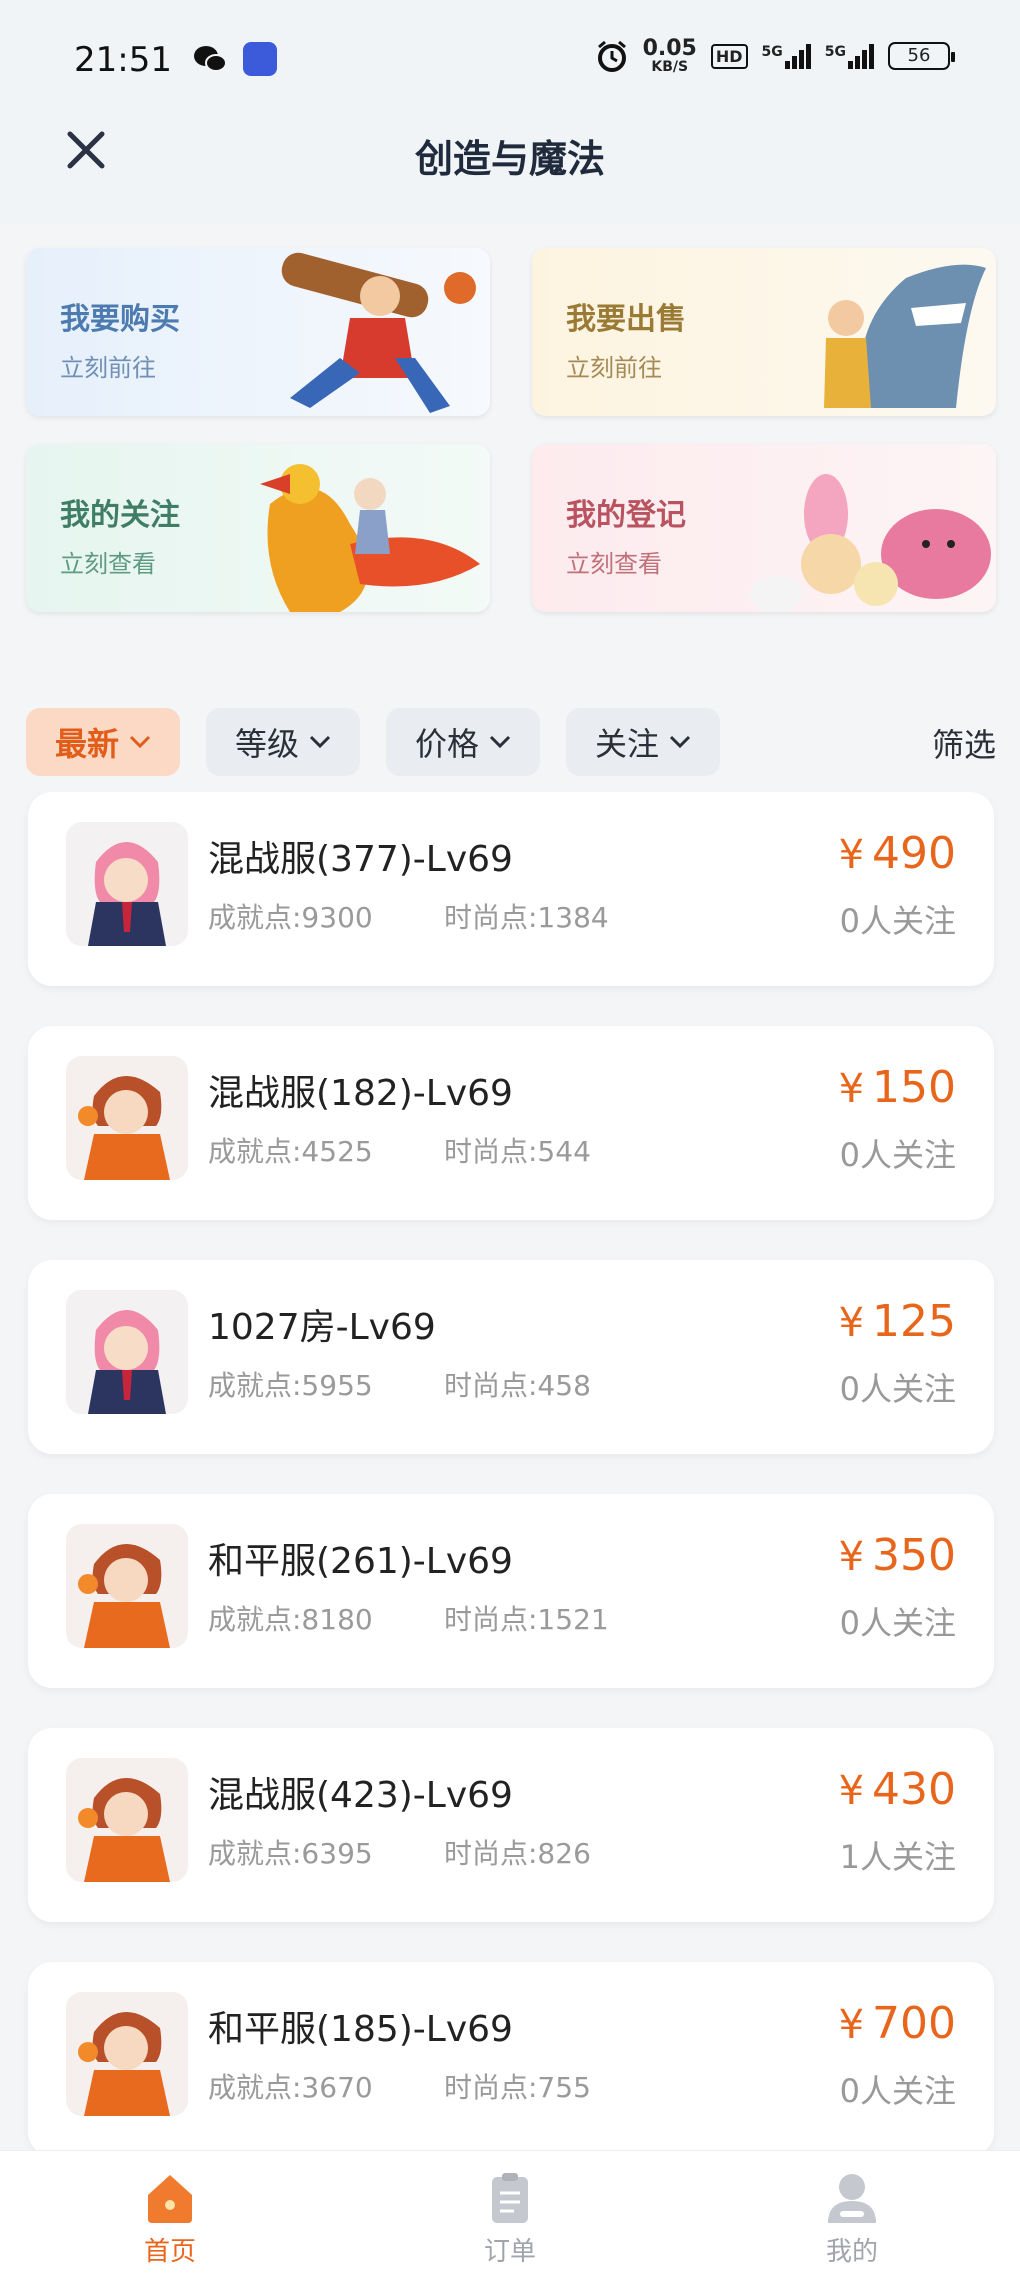  Describe the element at coordinates (360, 1093) in the screenshot. I see `item-title: 混战服(182)-Lv69` at that location.